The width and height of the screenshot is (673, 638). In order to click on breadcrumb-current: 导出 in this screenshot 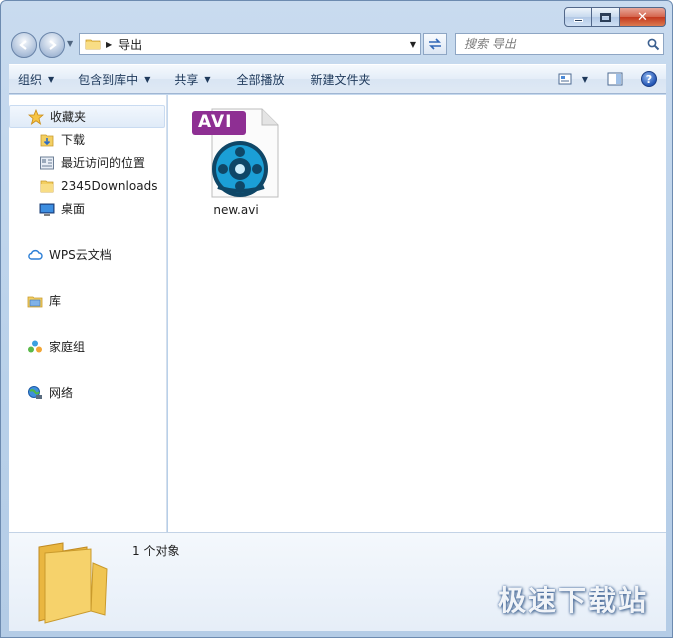, I will do `click(262, 44)`.